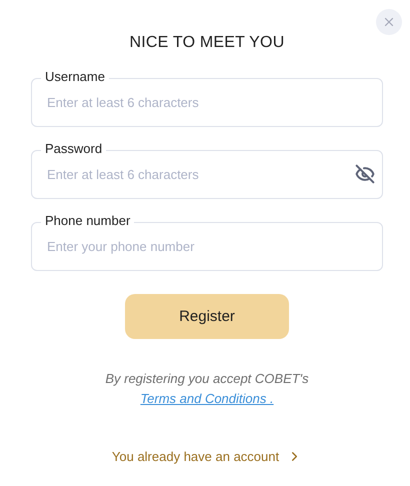  I want to click on register-button: Register, so click(207, 316).